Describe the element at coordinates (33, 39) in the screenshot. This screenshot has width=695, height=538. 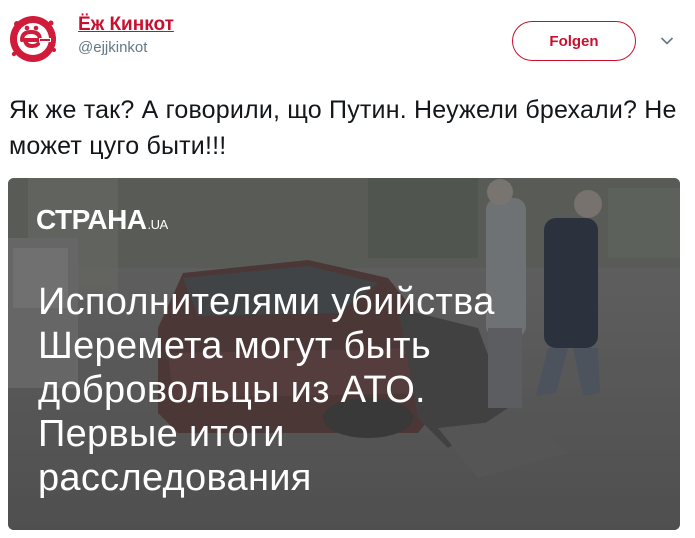
I see `avatar` at that location.